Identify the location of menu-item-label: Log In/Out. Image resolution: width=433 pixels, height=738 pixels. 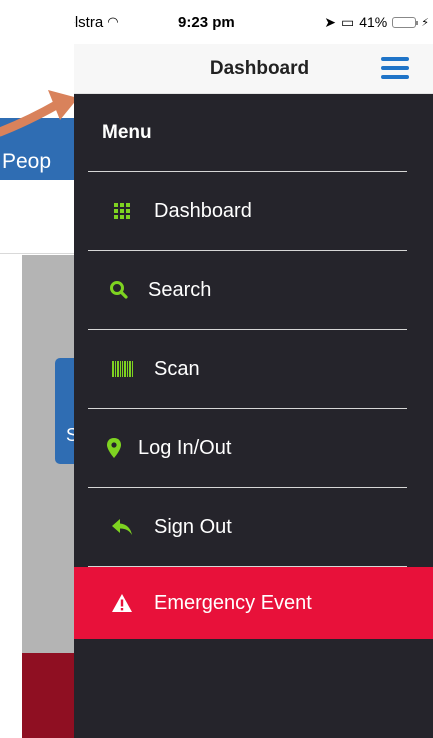
(185, 447).